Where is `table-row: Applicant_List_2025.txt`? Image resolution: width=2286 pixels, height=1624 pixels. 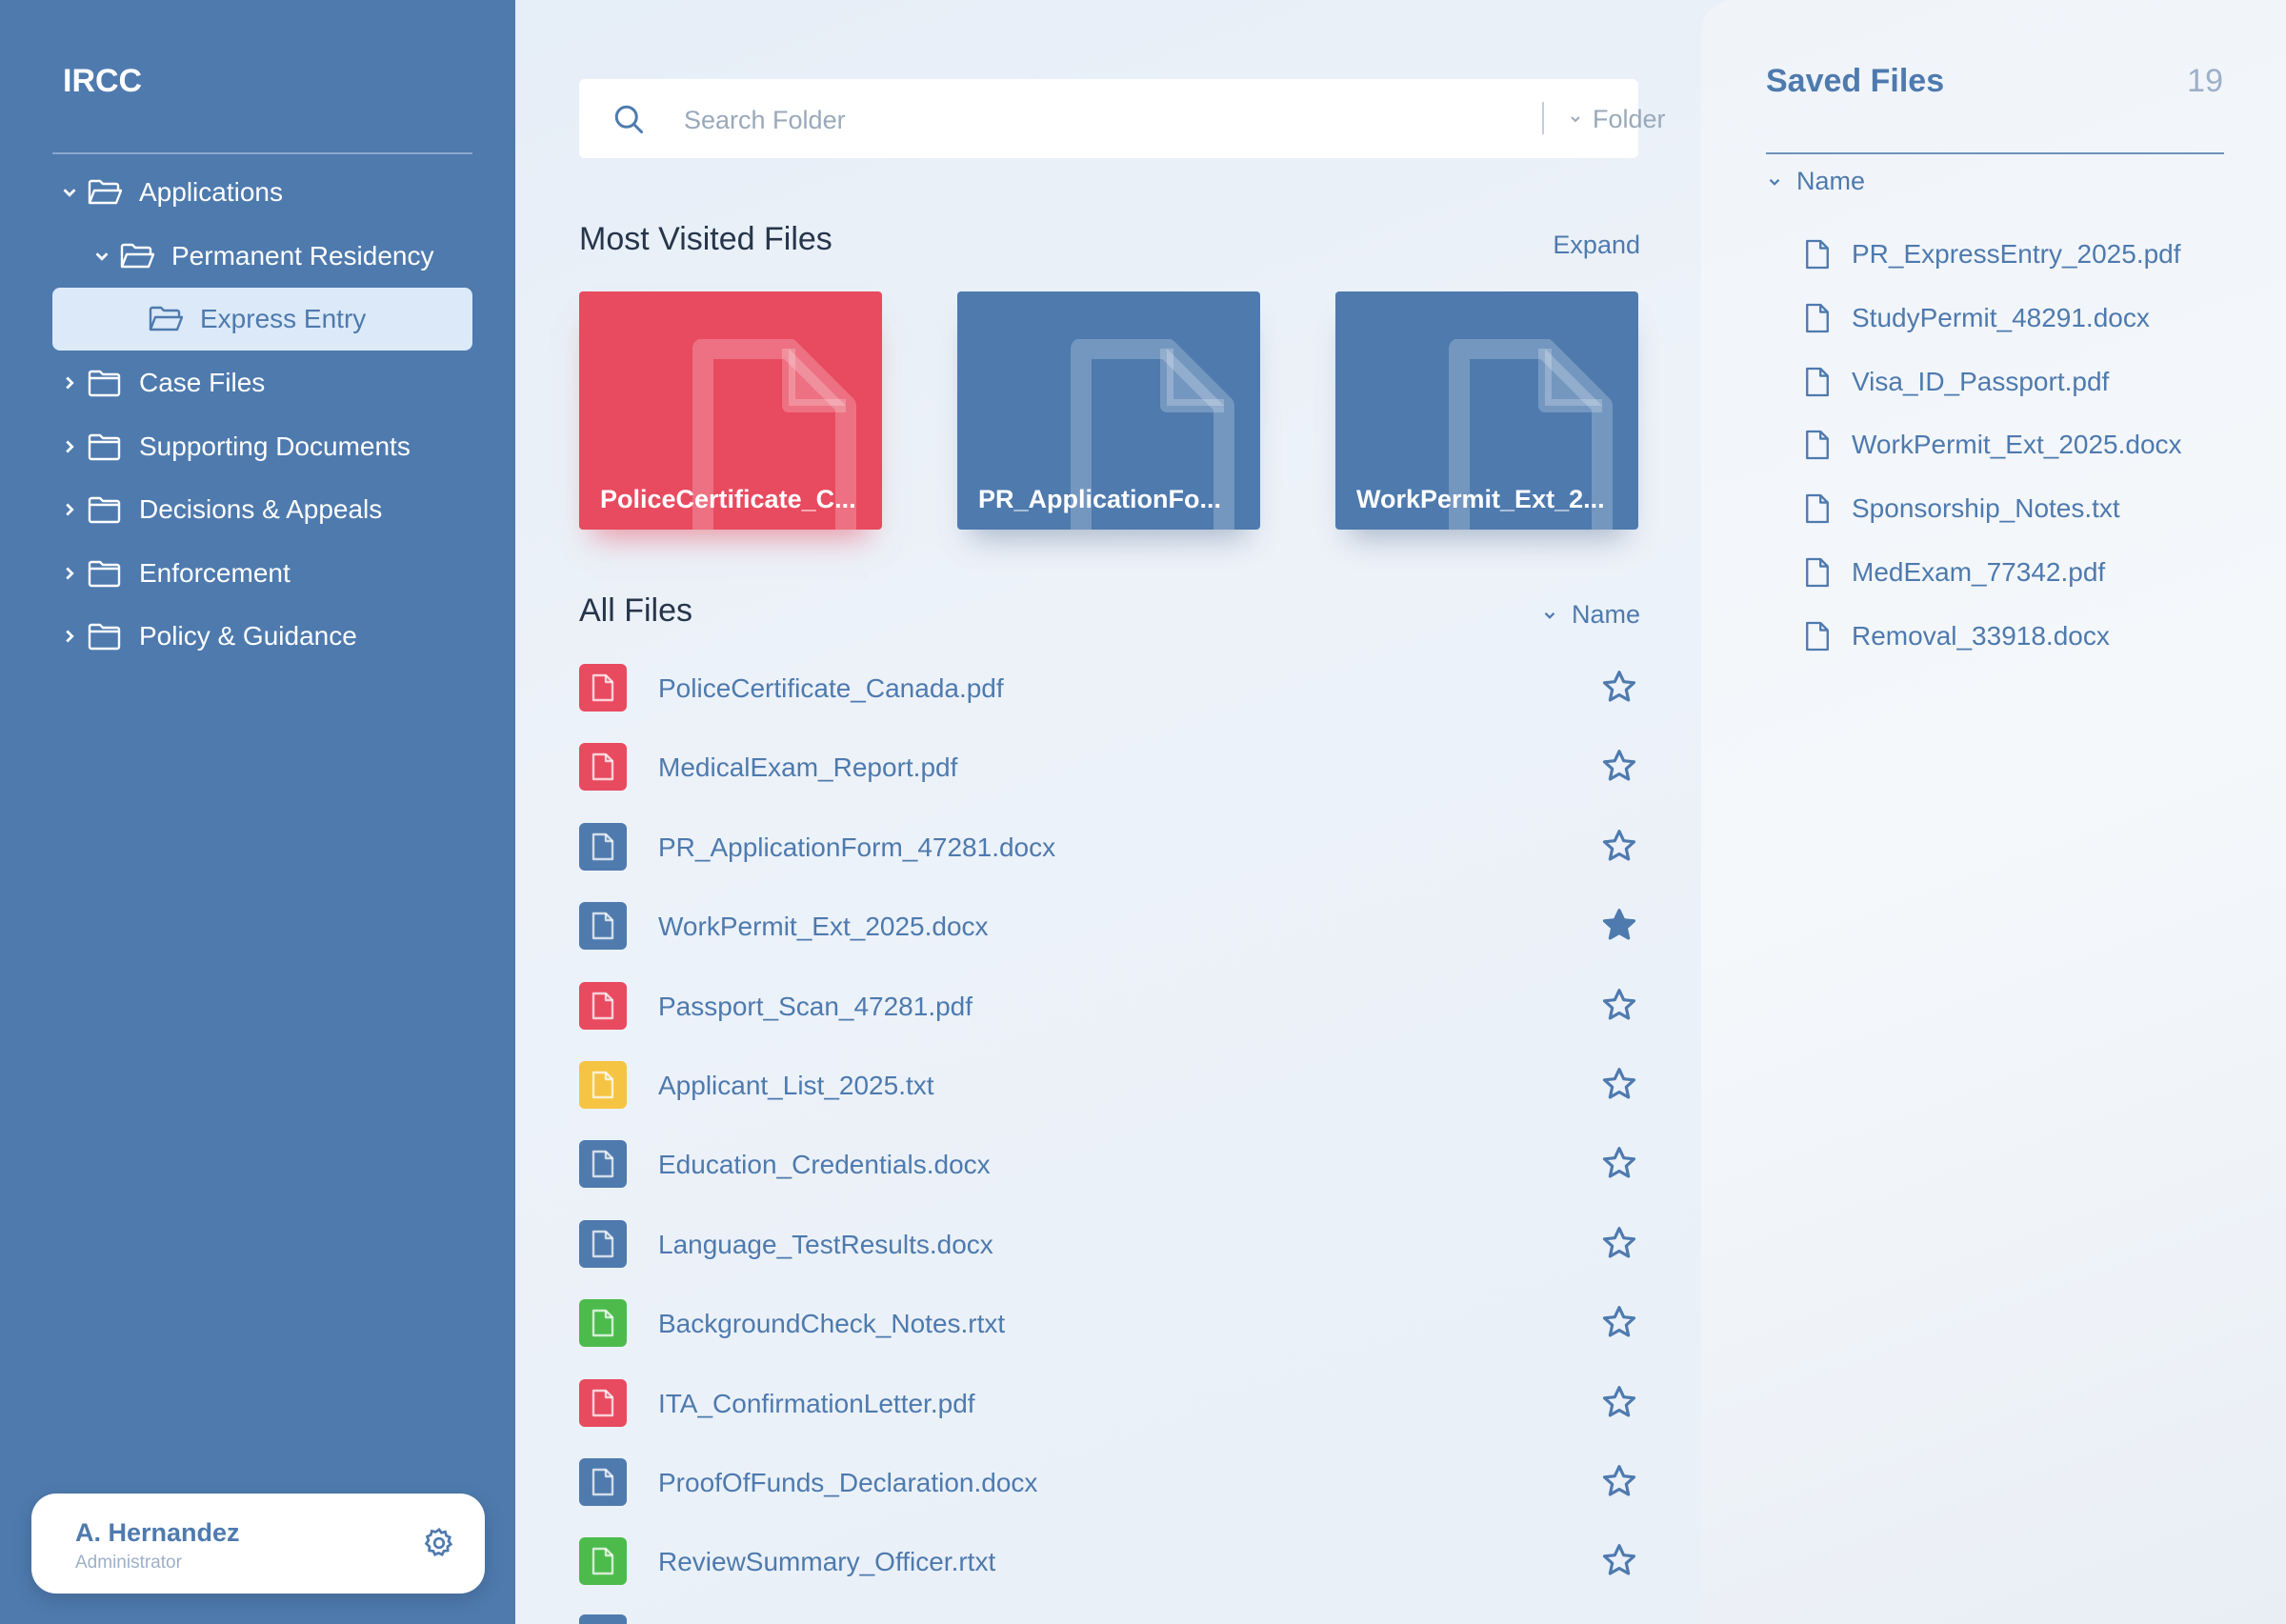
table-row: Applicant_List_2025.txt is located at coordinates (1108, 1082).